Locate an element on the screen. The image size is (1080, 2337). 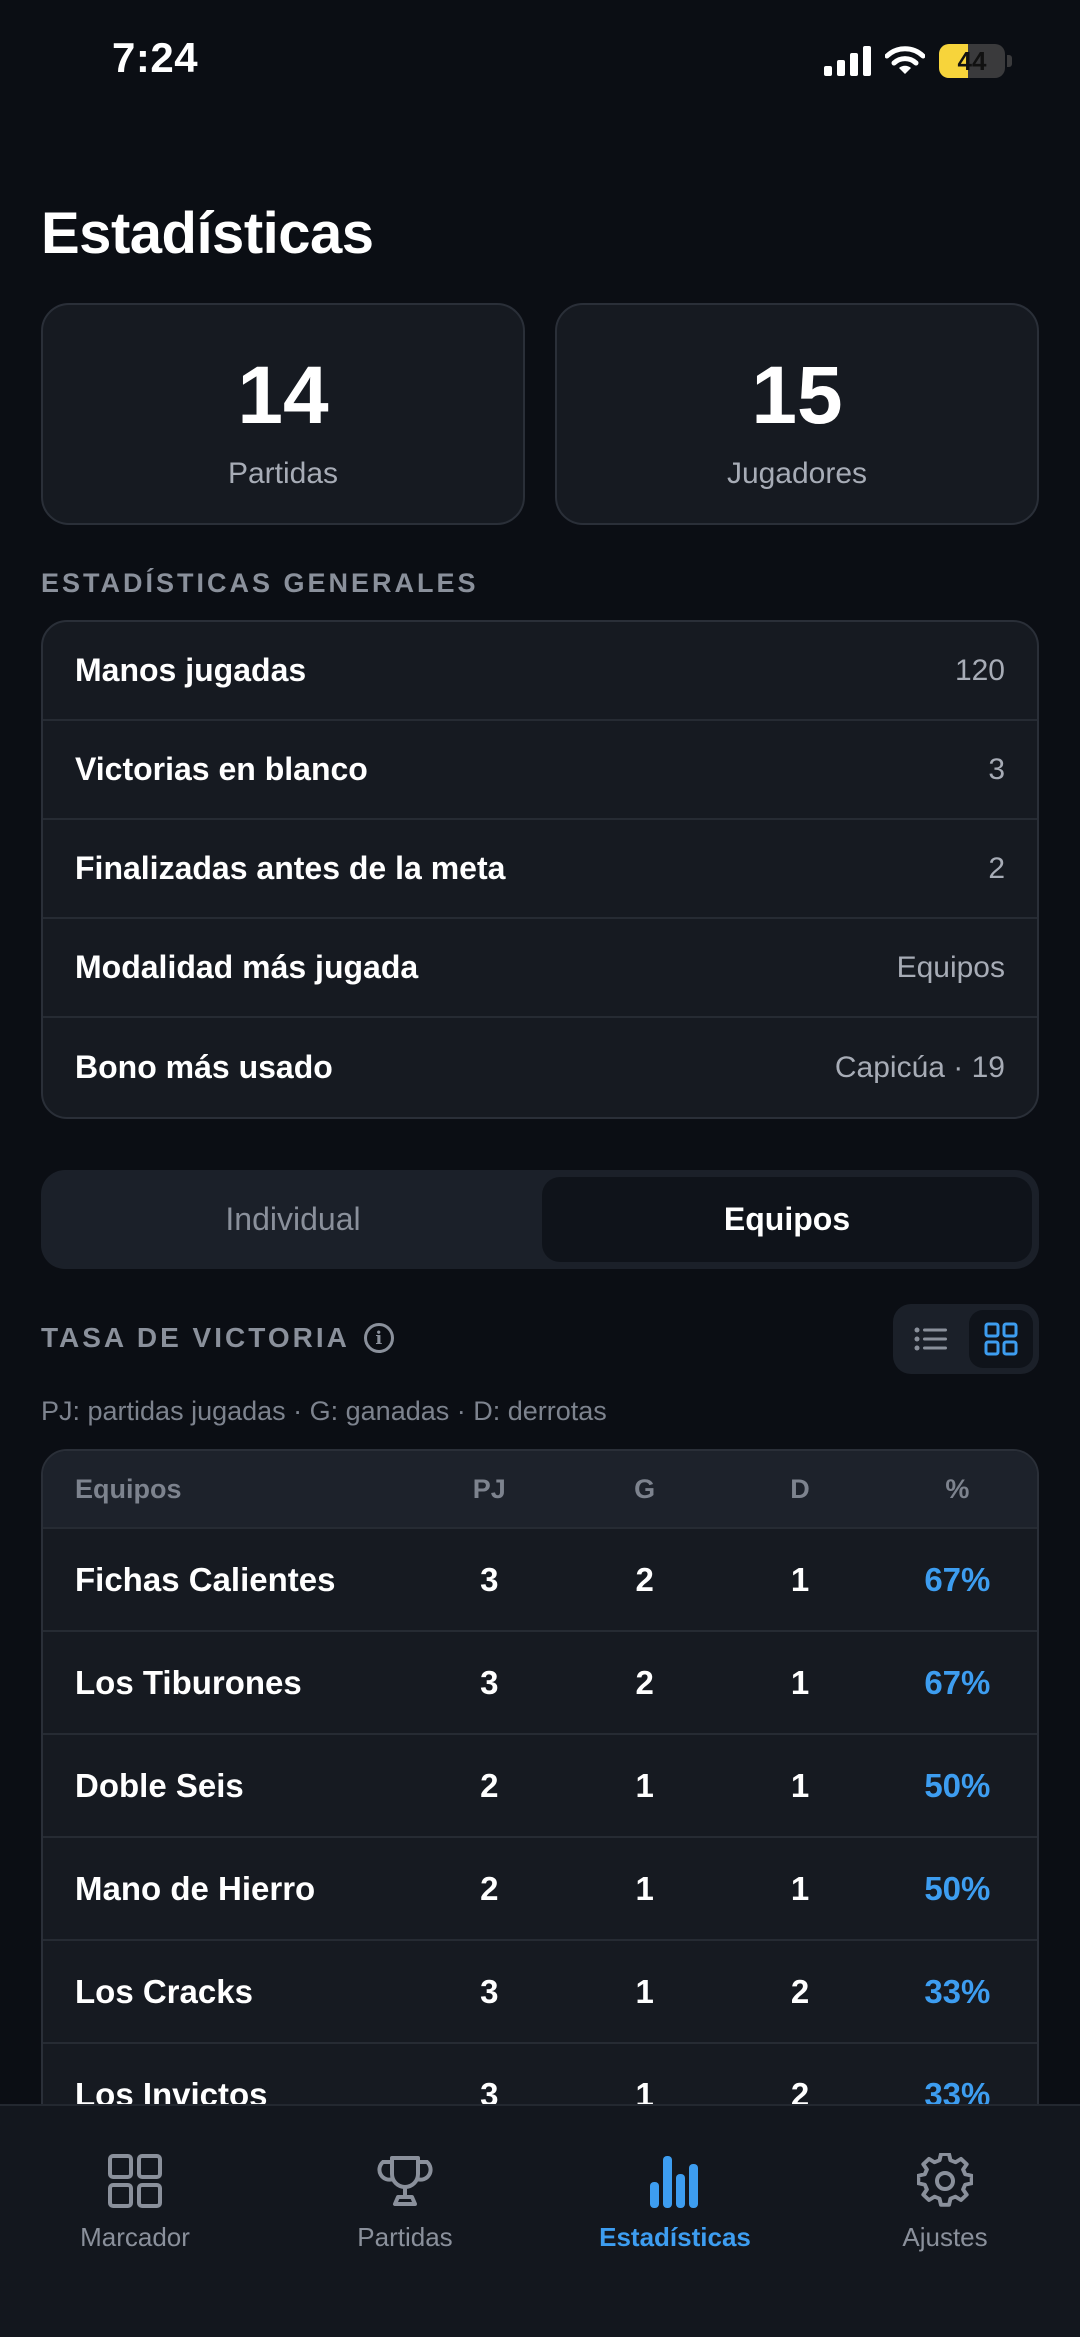
team-name: Mano de Hierro is located at coordinates (195, 1888).